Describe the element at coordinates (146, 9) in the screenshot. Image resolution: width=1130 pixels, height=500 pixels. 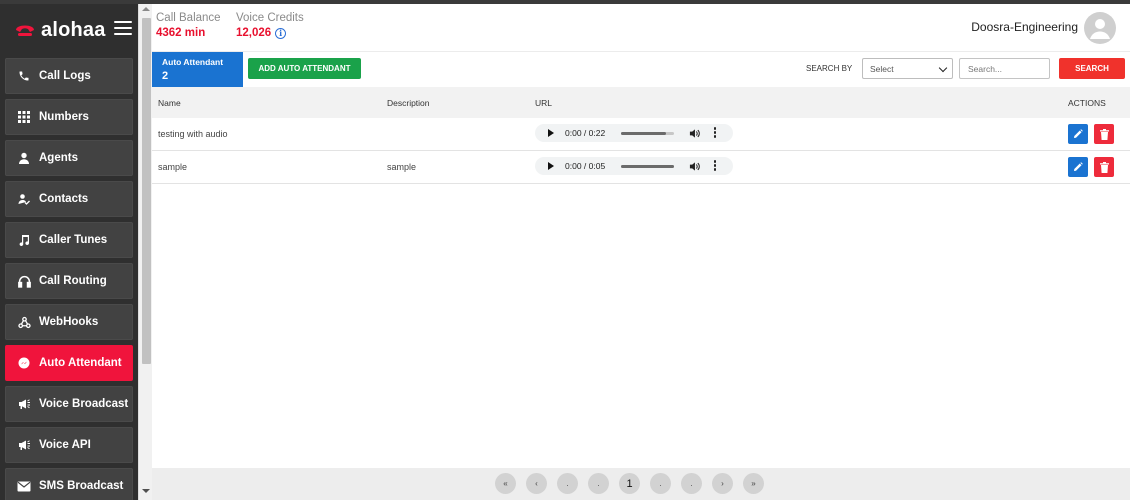
I see `scroll-up-icon` at that location.